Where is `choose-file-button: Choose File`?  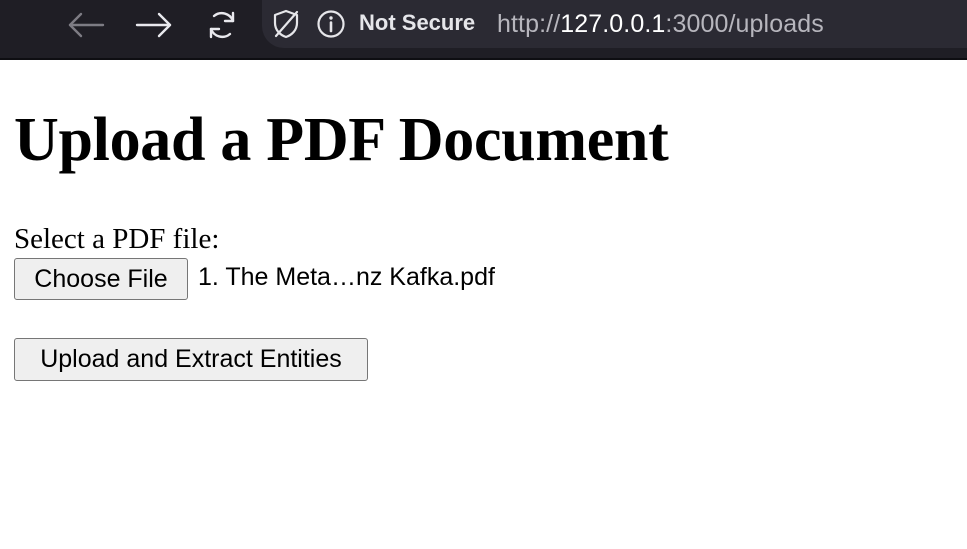 choose-file-button: Choose File is located at coordinates (101, 279).